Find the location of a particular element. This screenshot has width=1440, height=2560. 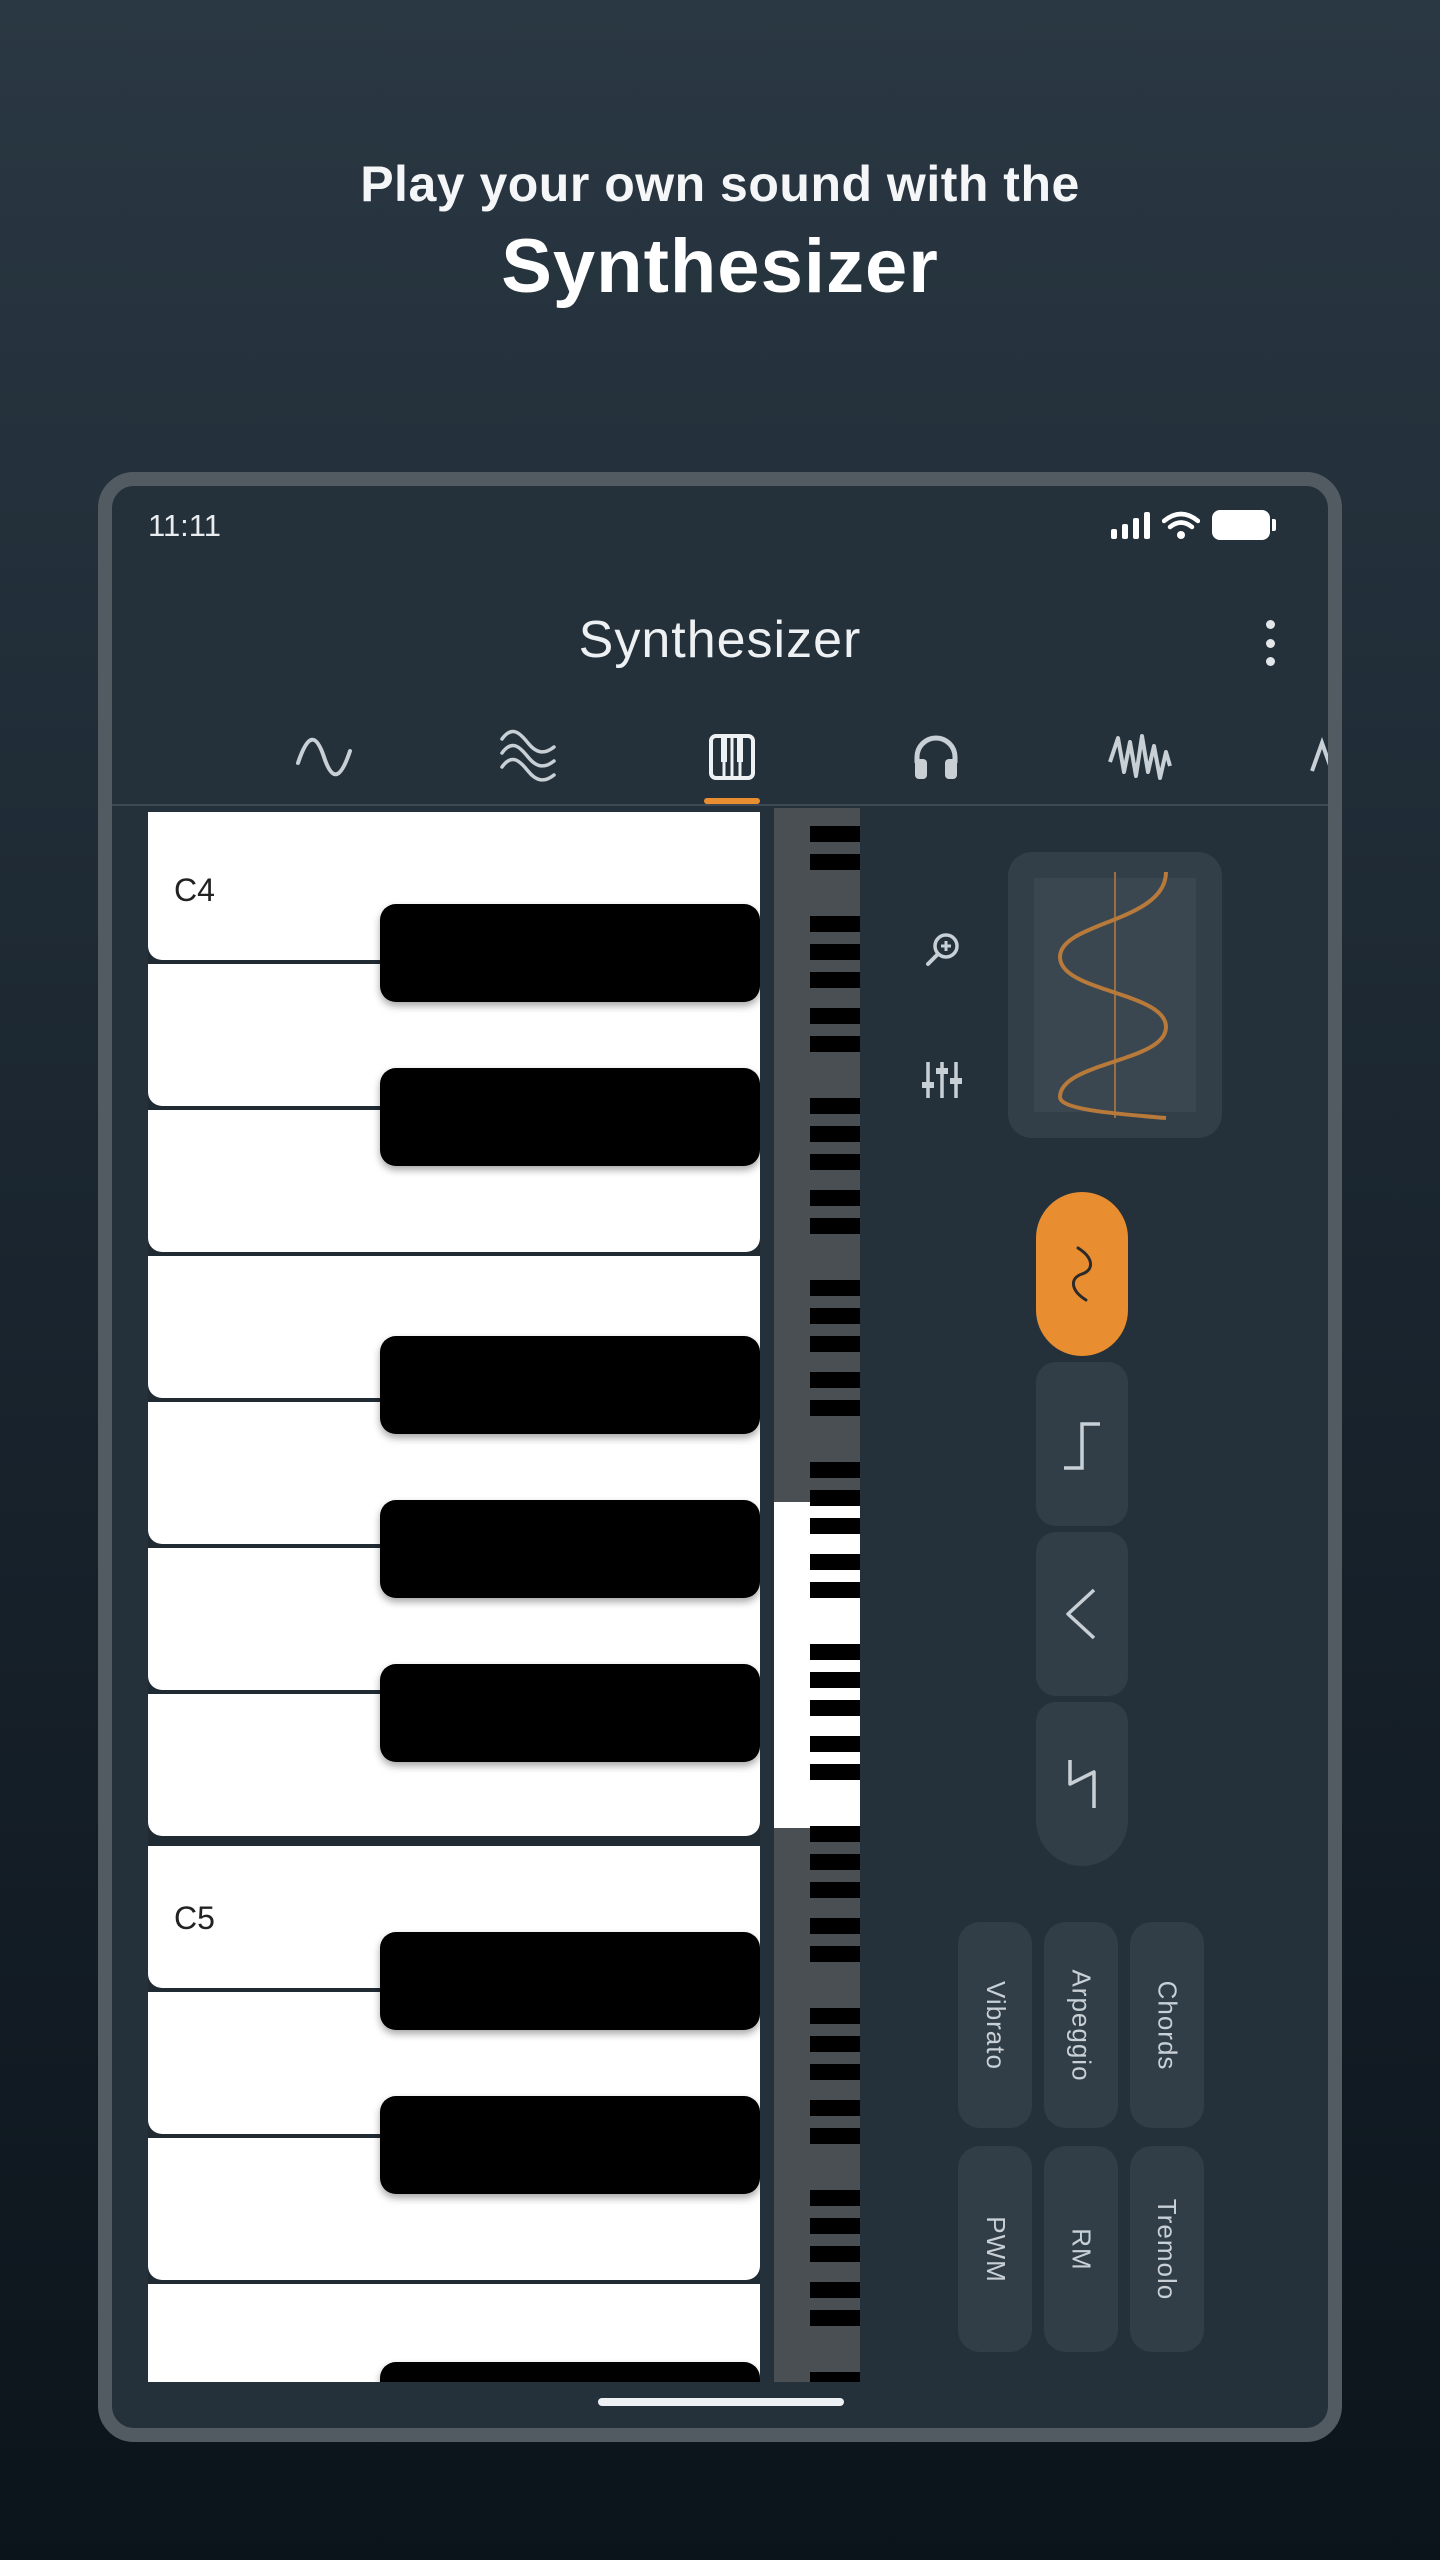

effect-arpeggio-button: Arpeggio is located at coordinates (1081, 2025).